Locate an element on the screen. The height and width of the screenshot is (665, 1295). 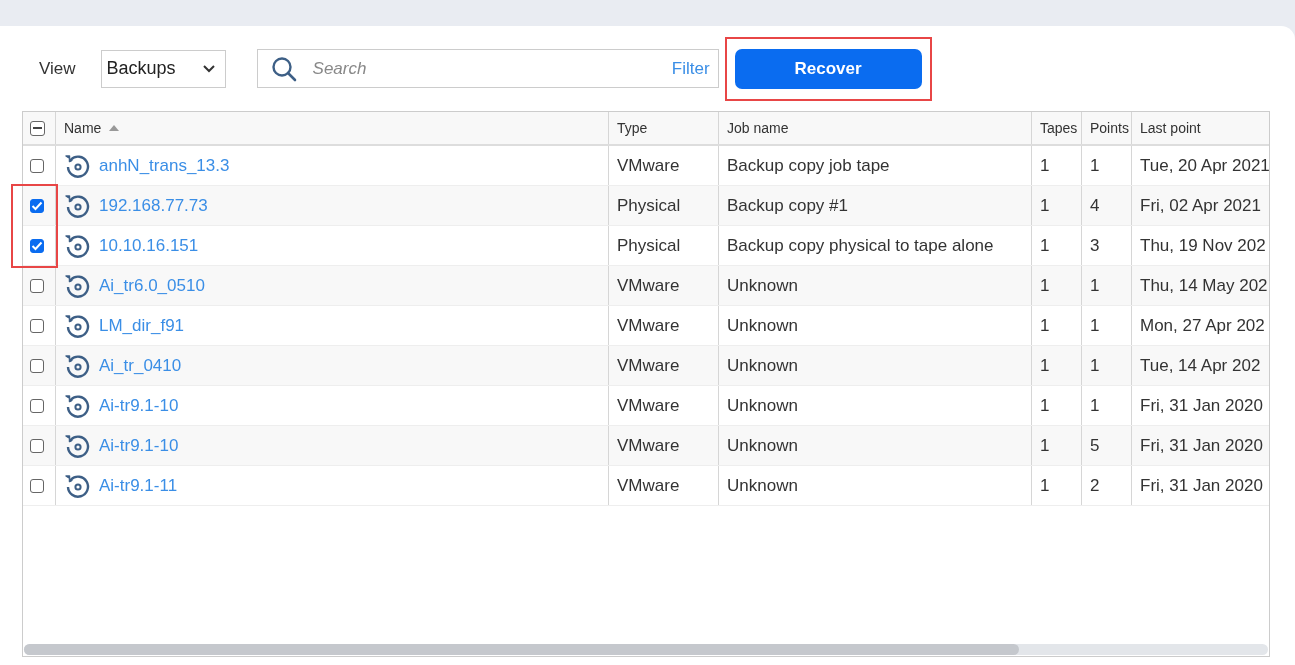
backup-name-link: Ai-tr9.1-11 is located at coordinates (138, 485).